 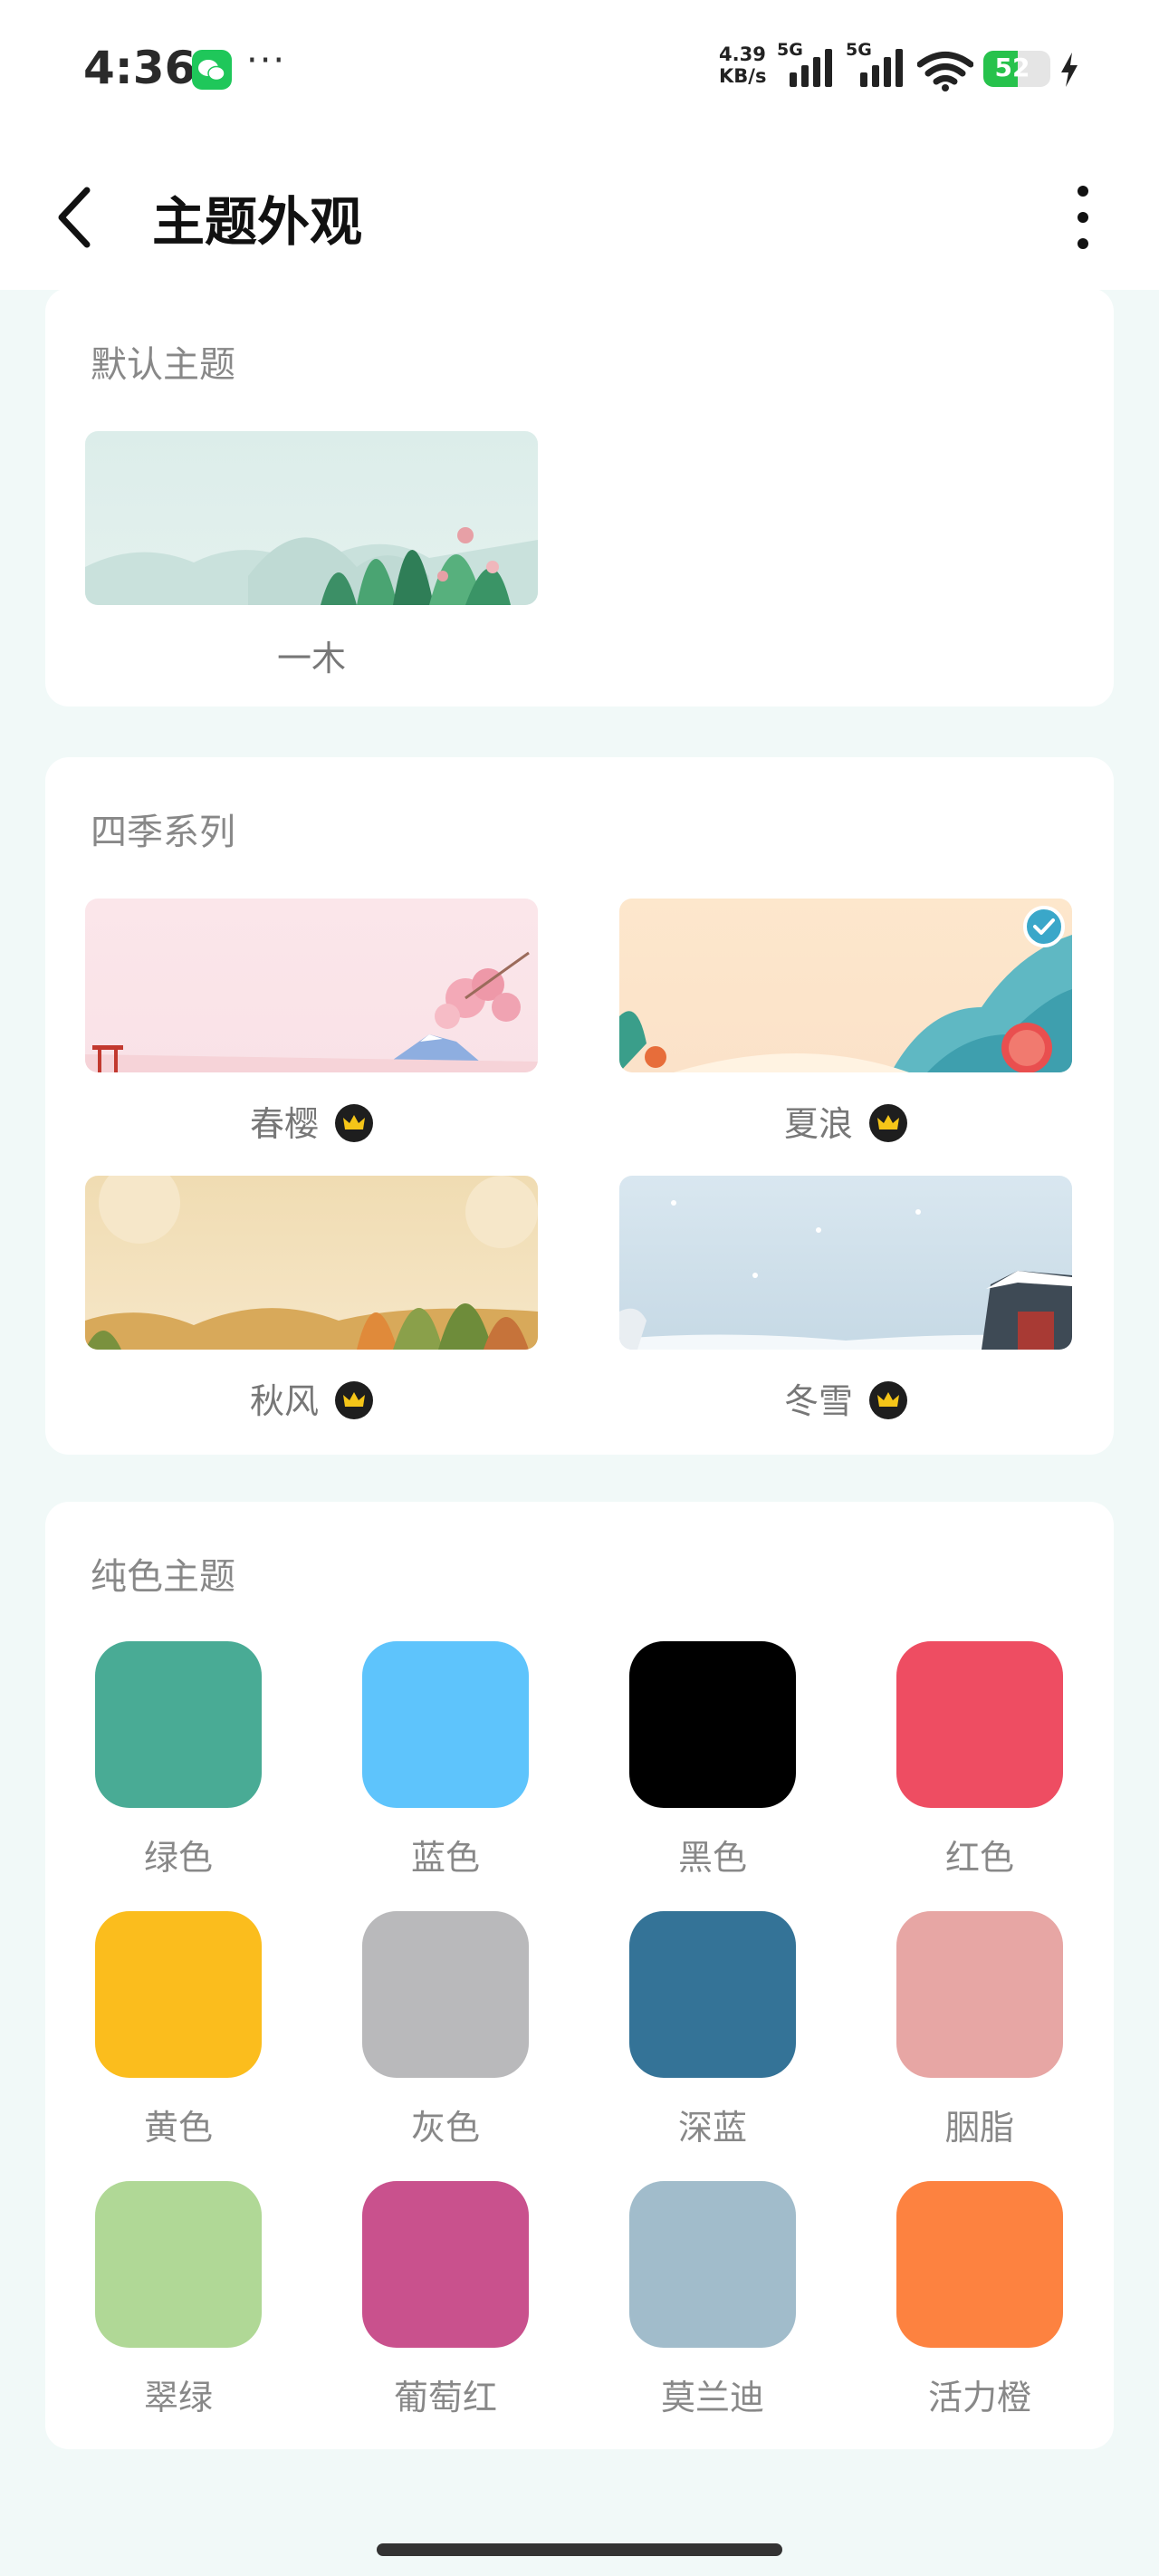 What do you see at coordinates (163, 832) in the screenshot?
I see `section-title-seasons: 四季系列` at bounding box center [163, 832].